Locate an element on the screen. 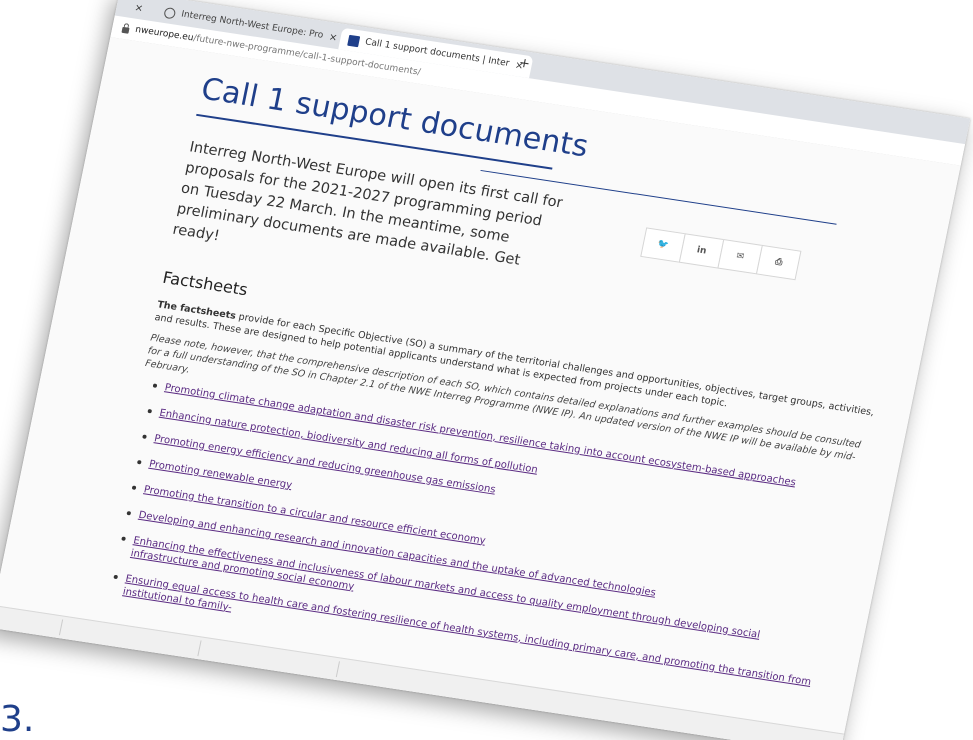 Image resolution: width=973 pixels, height=740 pixels. globe-icon is located at coordinates (170, 12).